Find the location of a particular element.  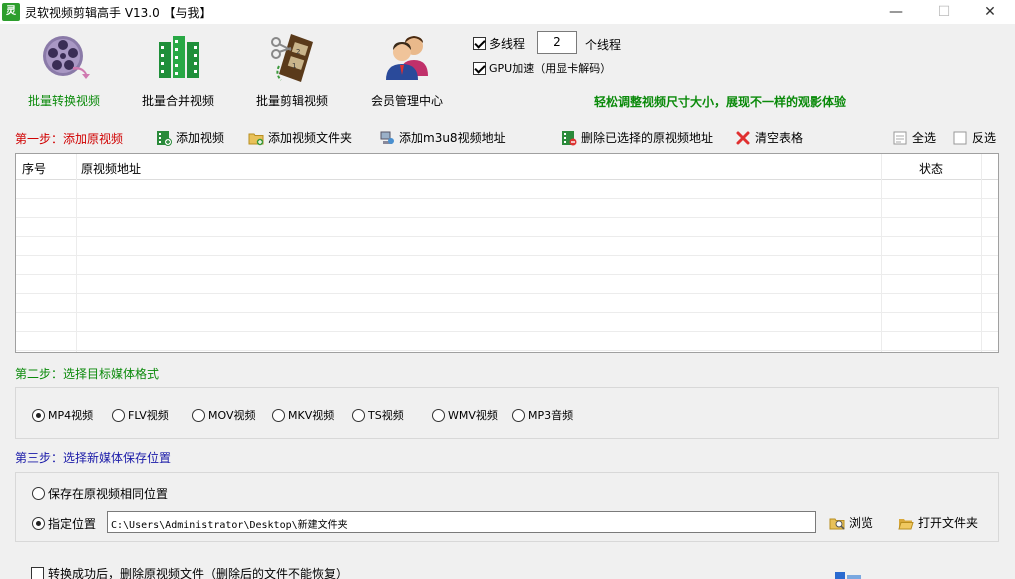

add-video-button: 添加视频 is located at coordinates (190, 137).